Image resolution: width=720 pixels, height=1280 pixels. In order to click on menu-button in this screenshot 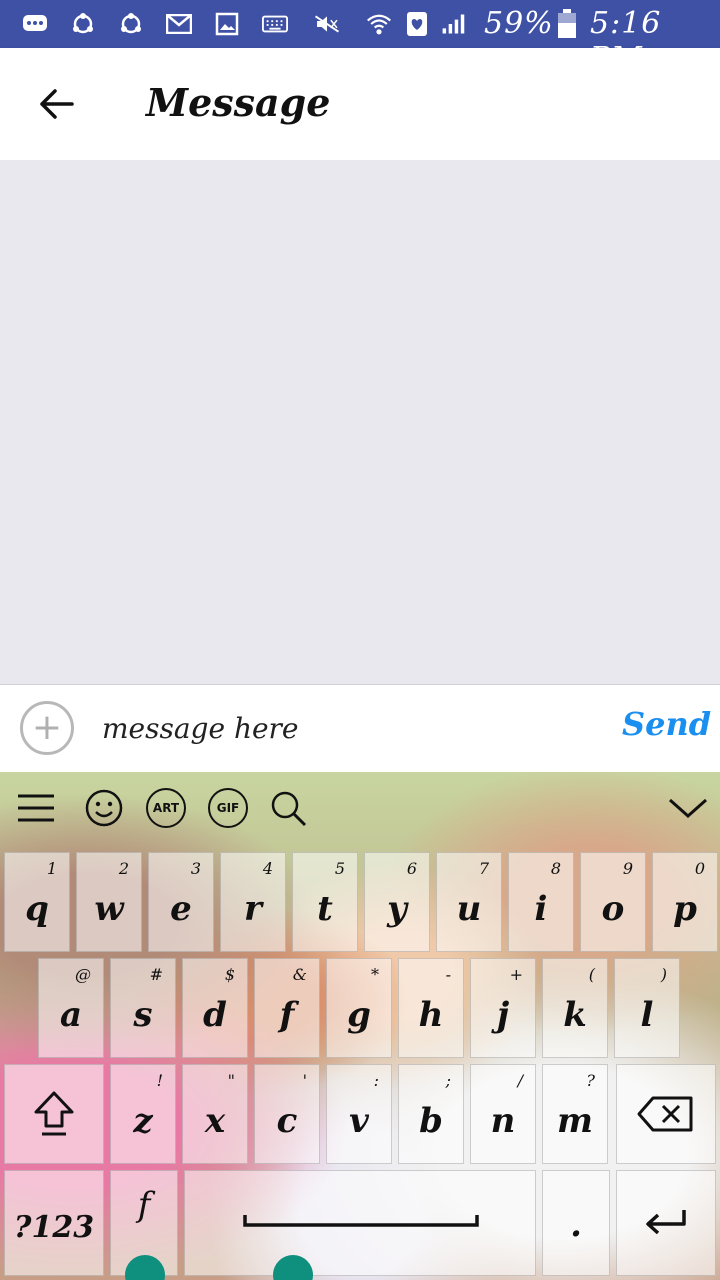, I will do `click(36, 808)`.